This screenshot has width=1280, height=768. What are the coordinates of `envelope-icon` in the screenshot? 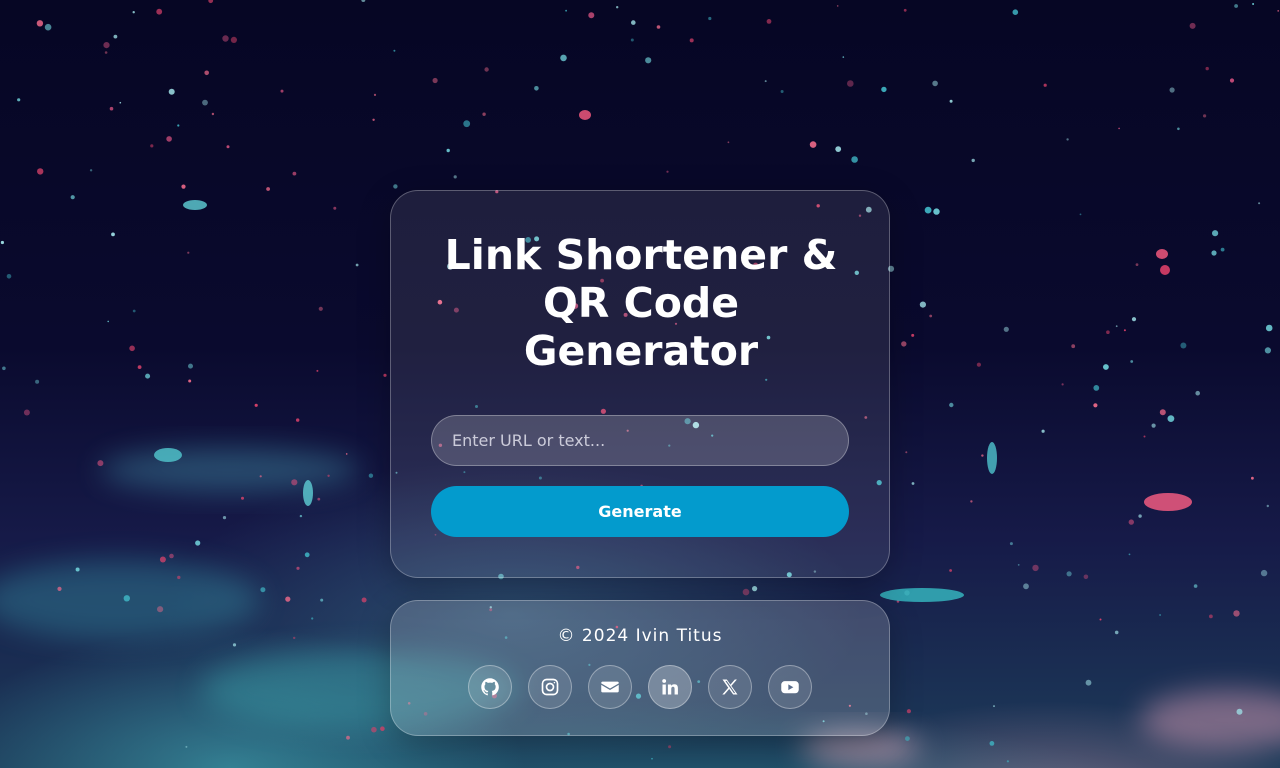 It's located at (610, 687).